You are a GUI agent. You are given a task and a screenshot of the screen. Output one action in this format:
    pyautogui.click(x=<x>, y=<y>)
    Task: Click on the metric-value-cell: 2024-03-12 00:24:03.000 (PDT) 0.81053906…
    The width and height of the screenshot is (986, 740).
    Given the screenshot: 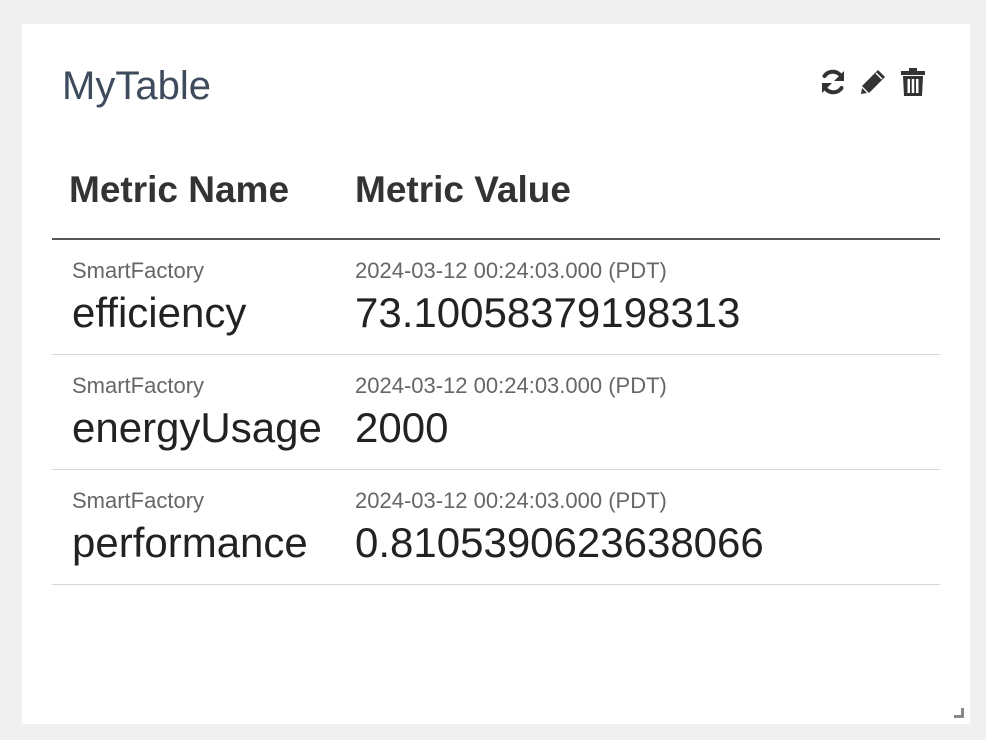 What is the action you would take?
    pyautogui.click(x=637, y=527)
    